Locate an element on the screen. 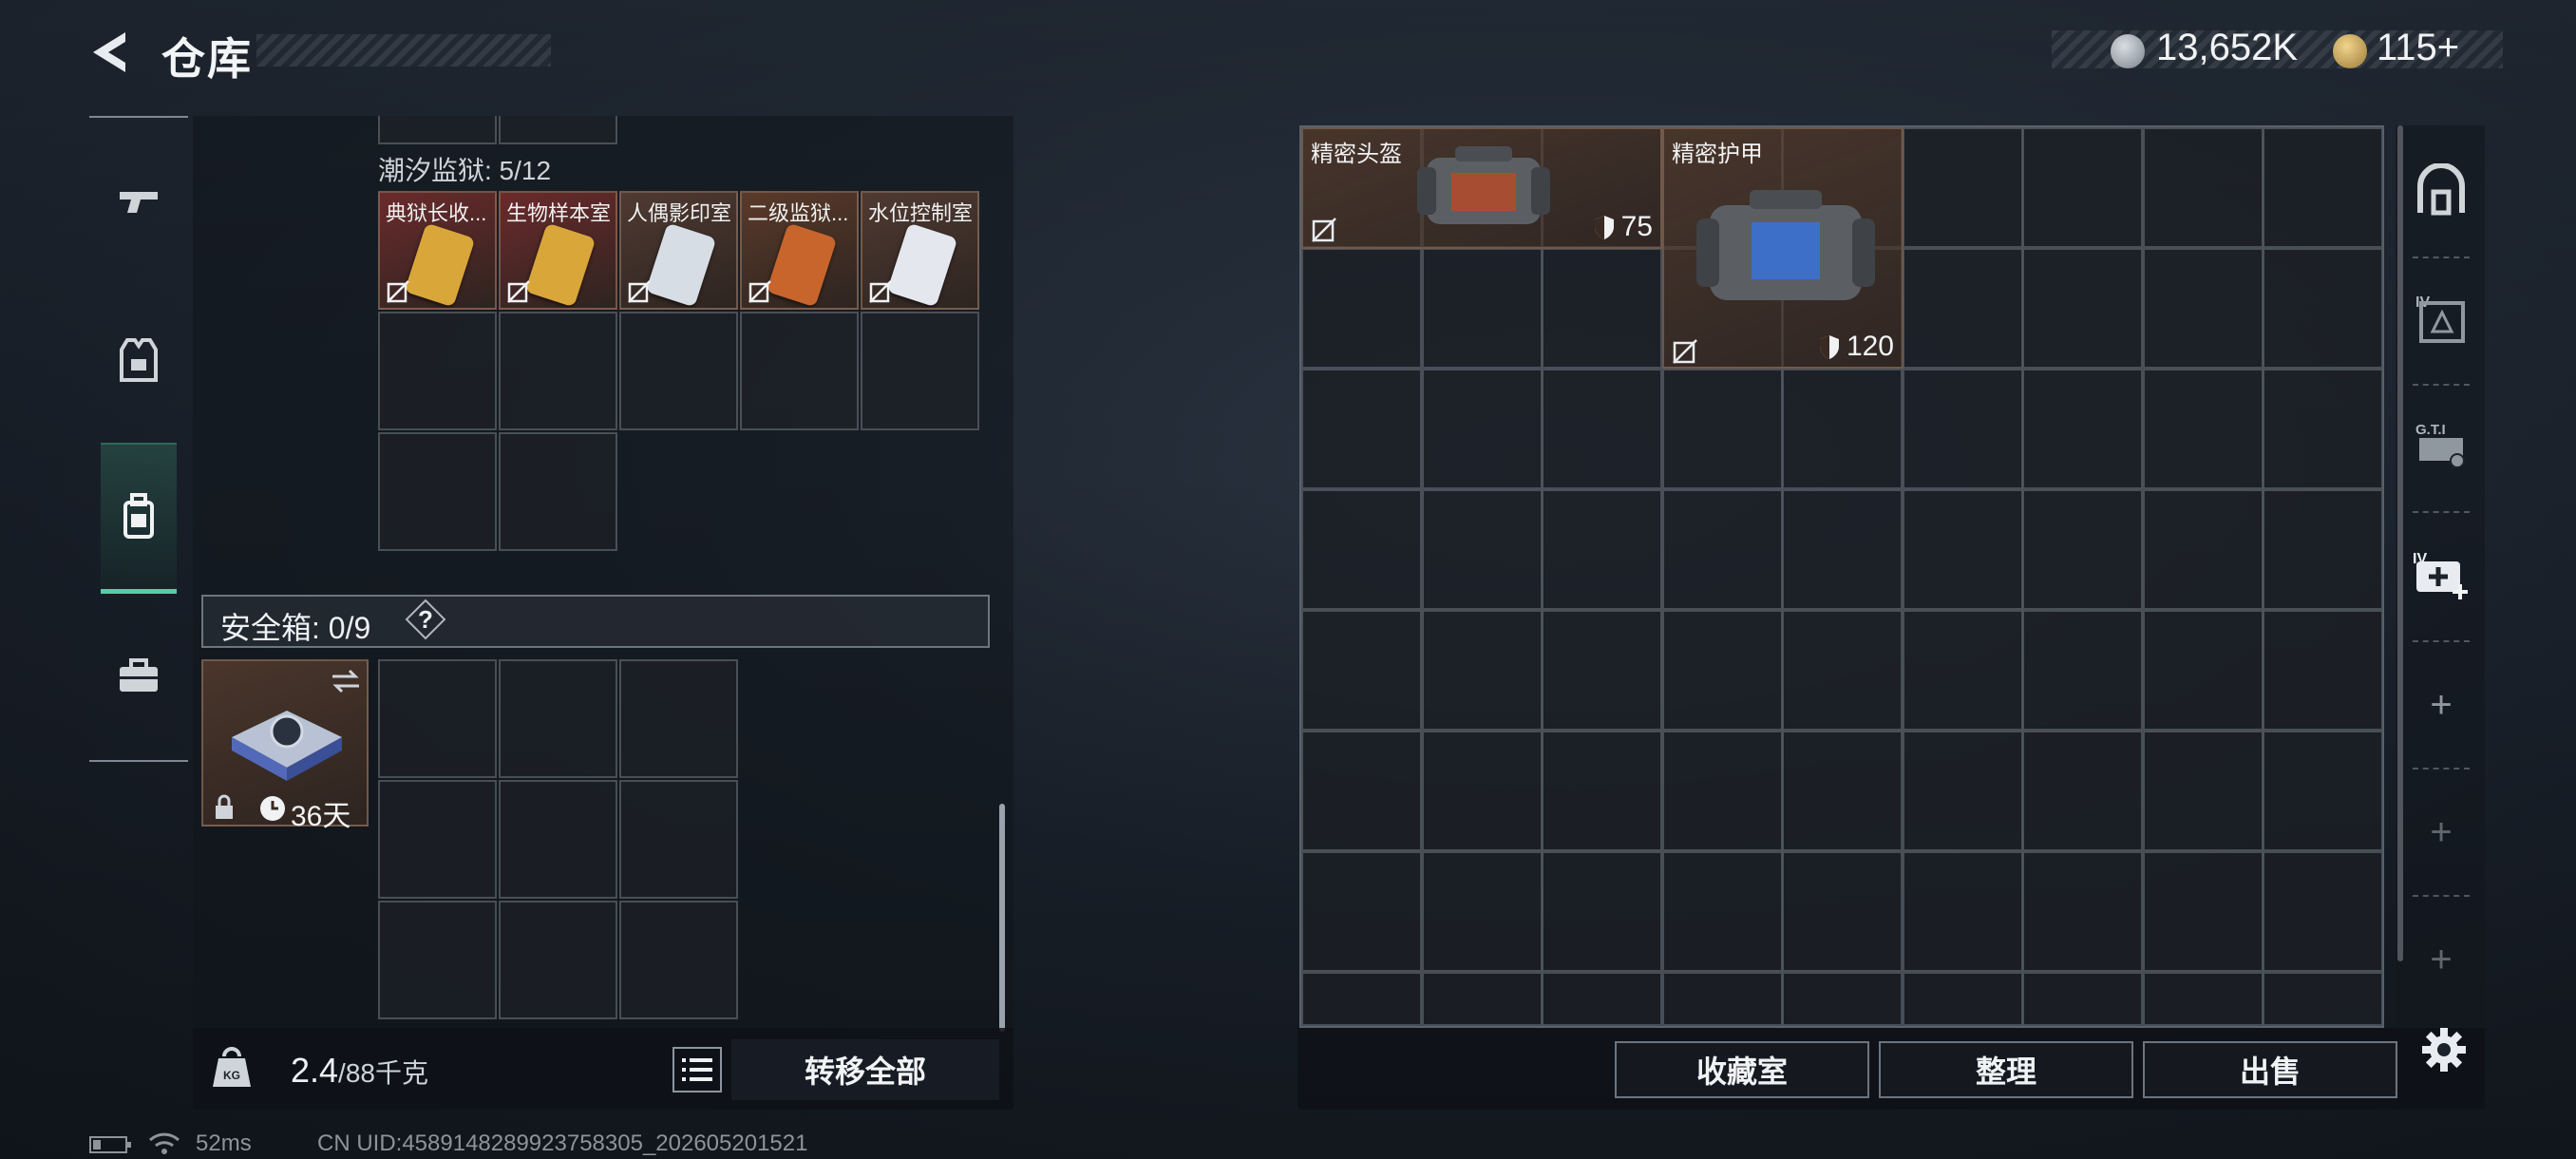  sell-button: 出售 is located at coordinates (2270, 1069).